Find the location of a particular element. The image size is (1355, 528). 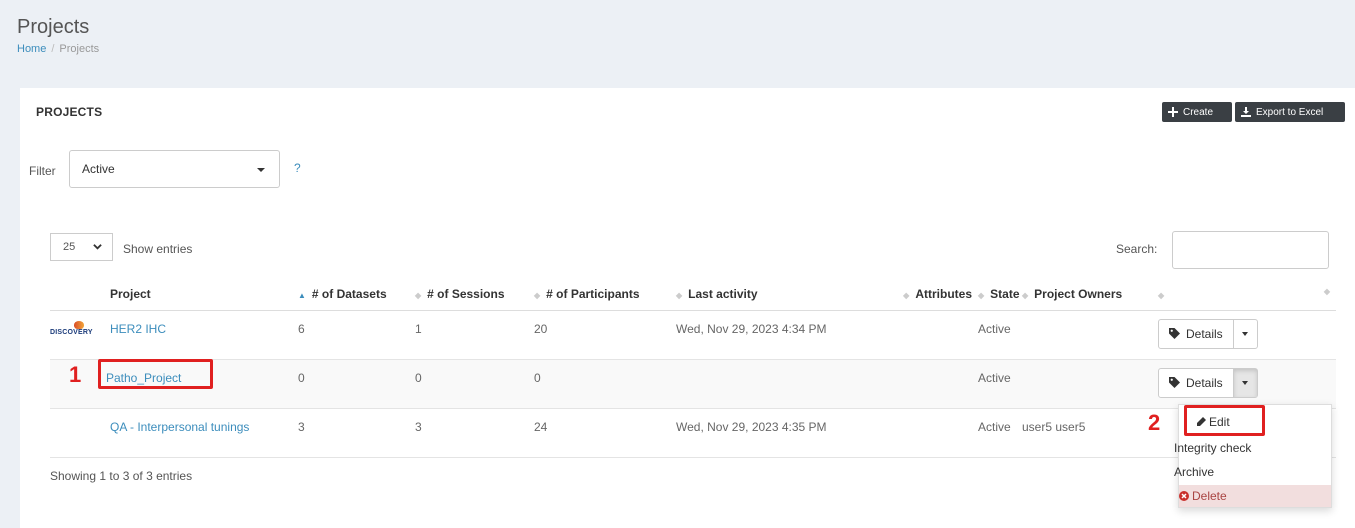

column-header-sessions: ◆ # of Sessions is located at coordinates (474, 294).